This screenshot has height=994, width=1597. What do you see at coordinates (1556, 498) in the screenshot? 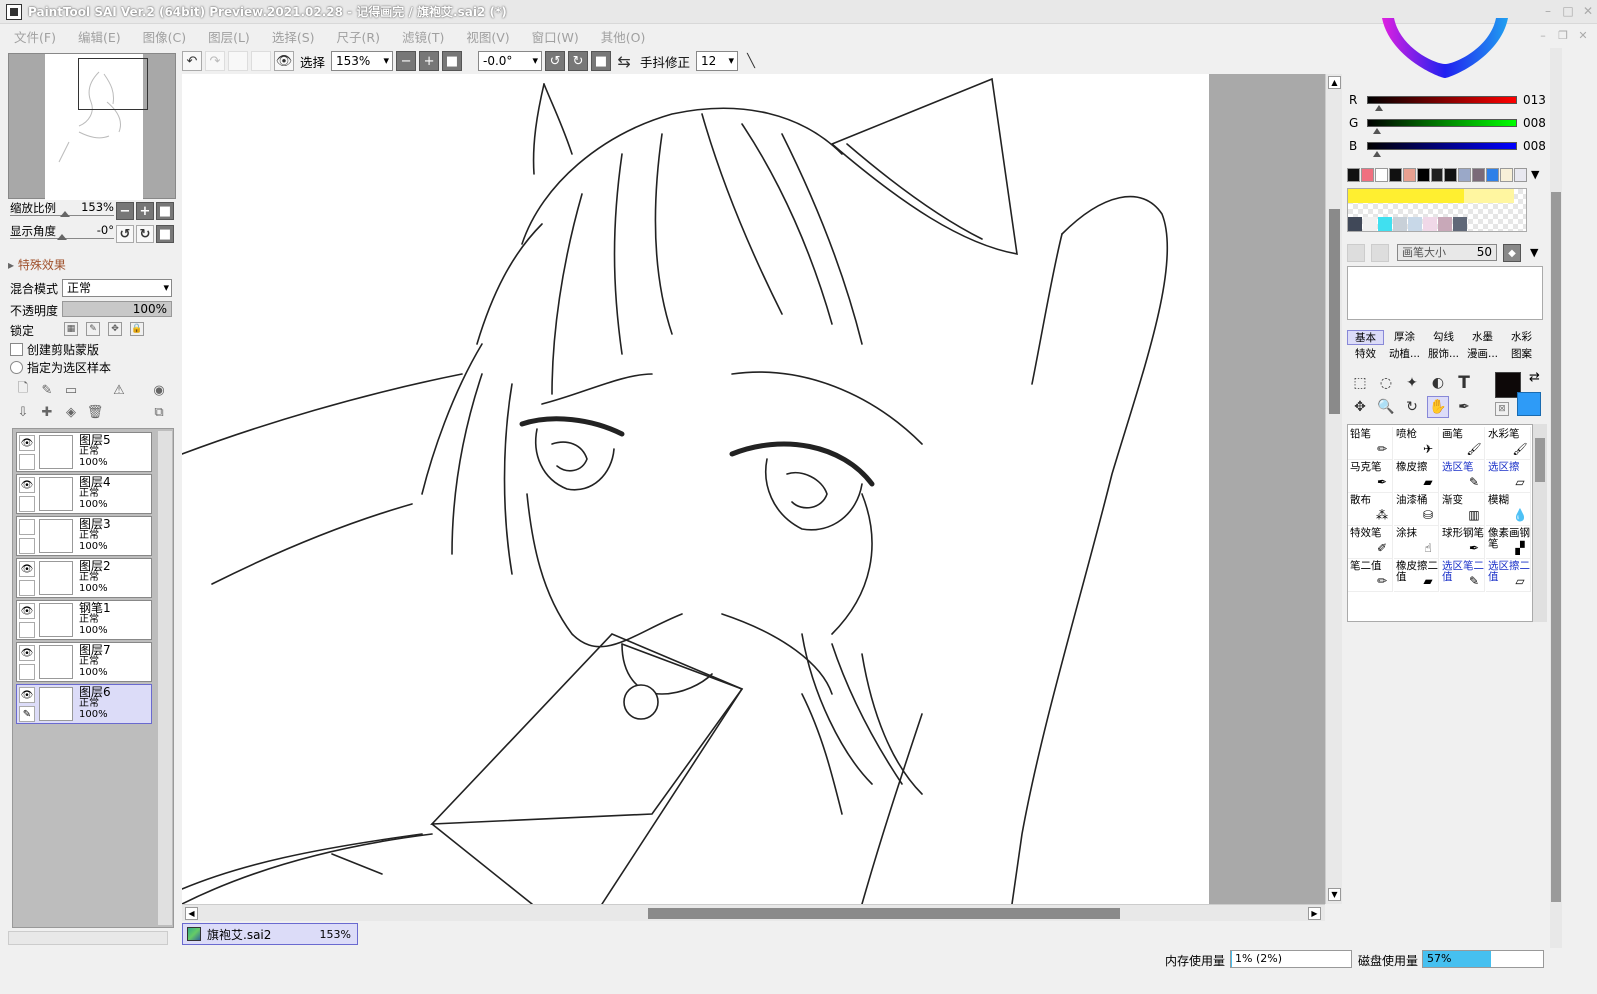
I see `right-panel-scrollbar` at bounding box center [1556, 498].